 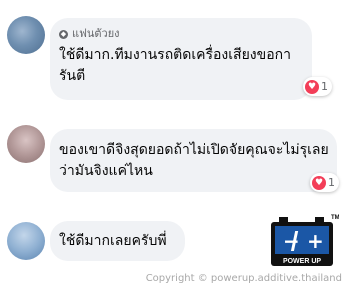 What do you see at coordinates (113, 241) in the screenshot?
I see `comment-text: ใช้ดีมากเลยครับพี่` at bounding box center [113, 241].